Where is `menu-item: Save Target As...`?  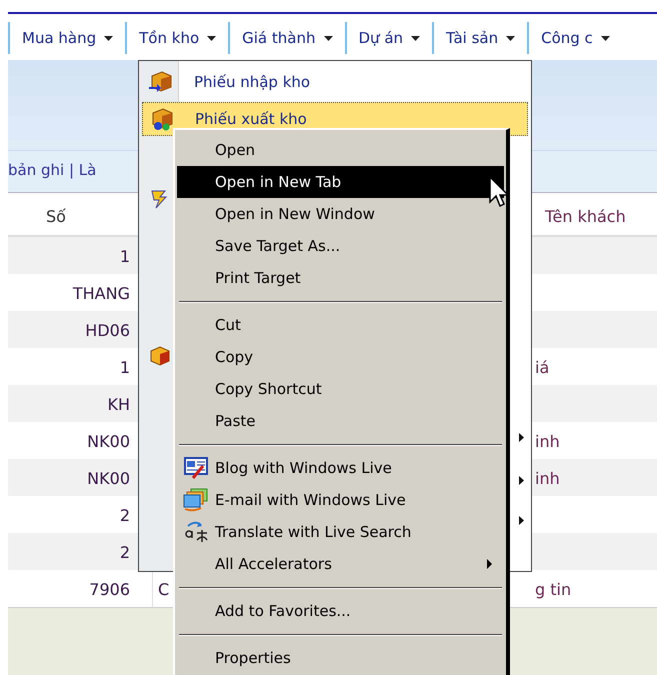 menu-item: Save Target As... is located at coordinates (340, 246).